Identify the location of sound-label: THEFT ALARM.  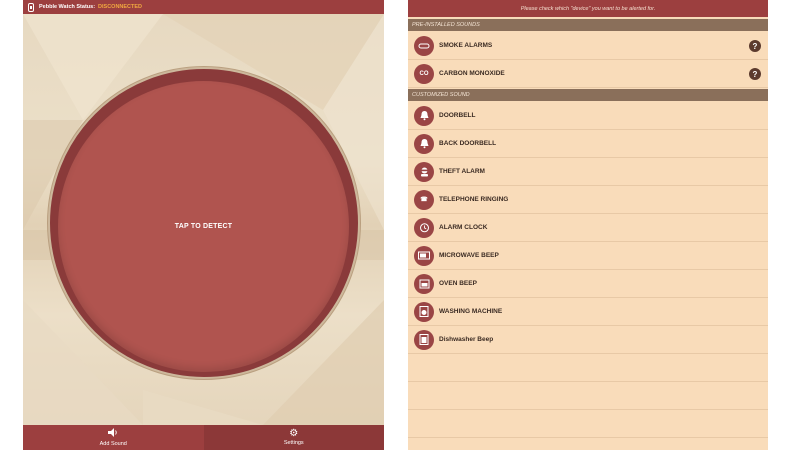
(462, 171).